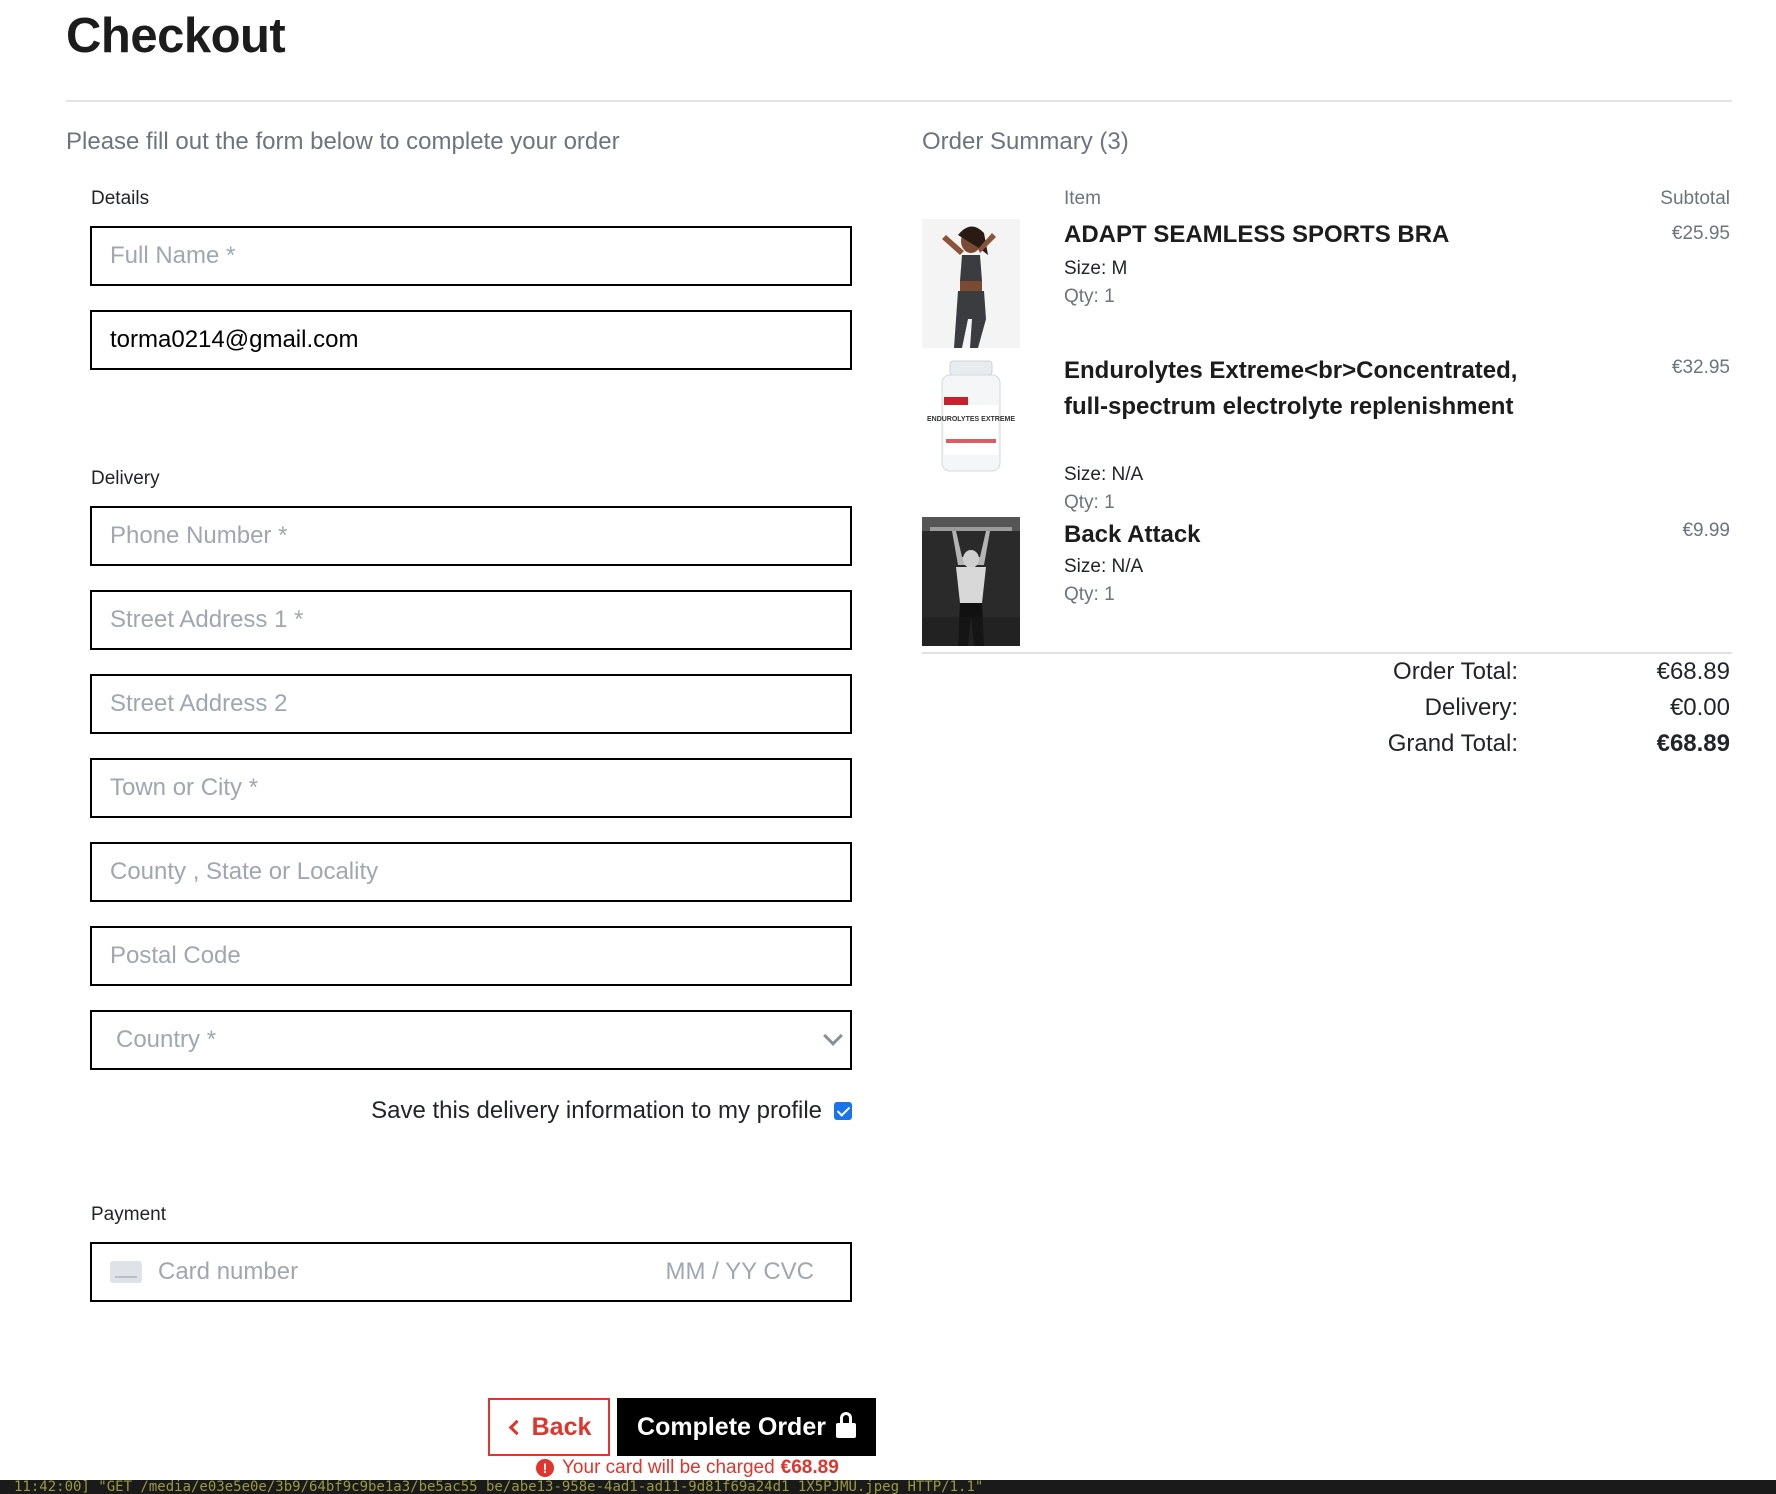 This screenshot has height=1494, width=1776. I want to click on summary-divider, so click(1327, 653).